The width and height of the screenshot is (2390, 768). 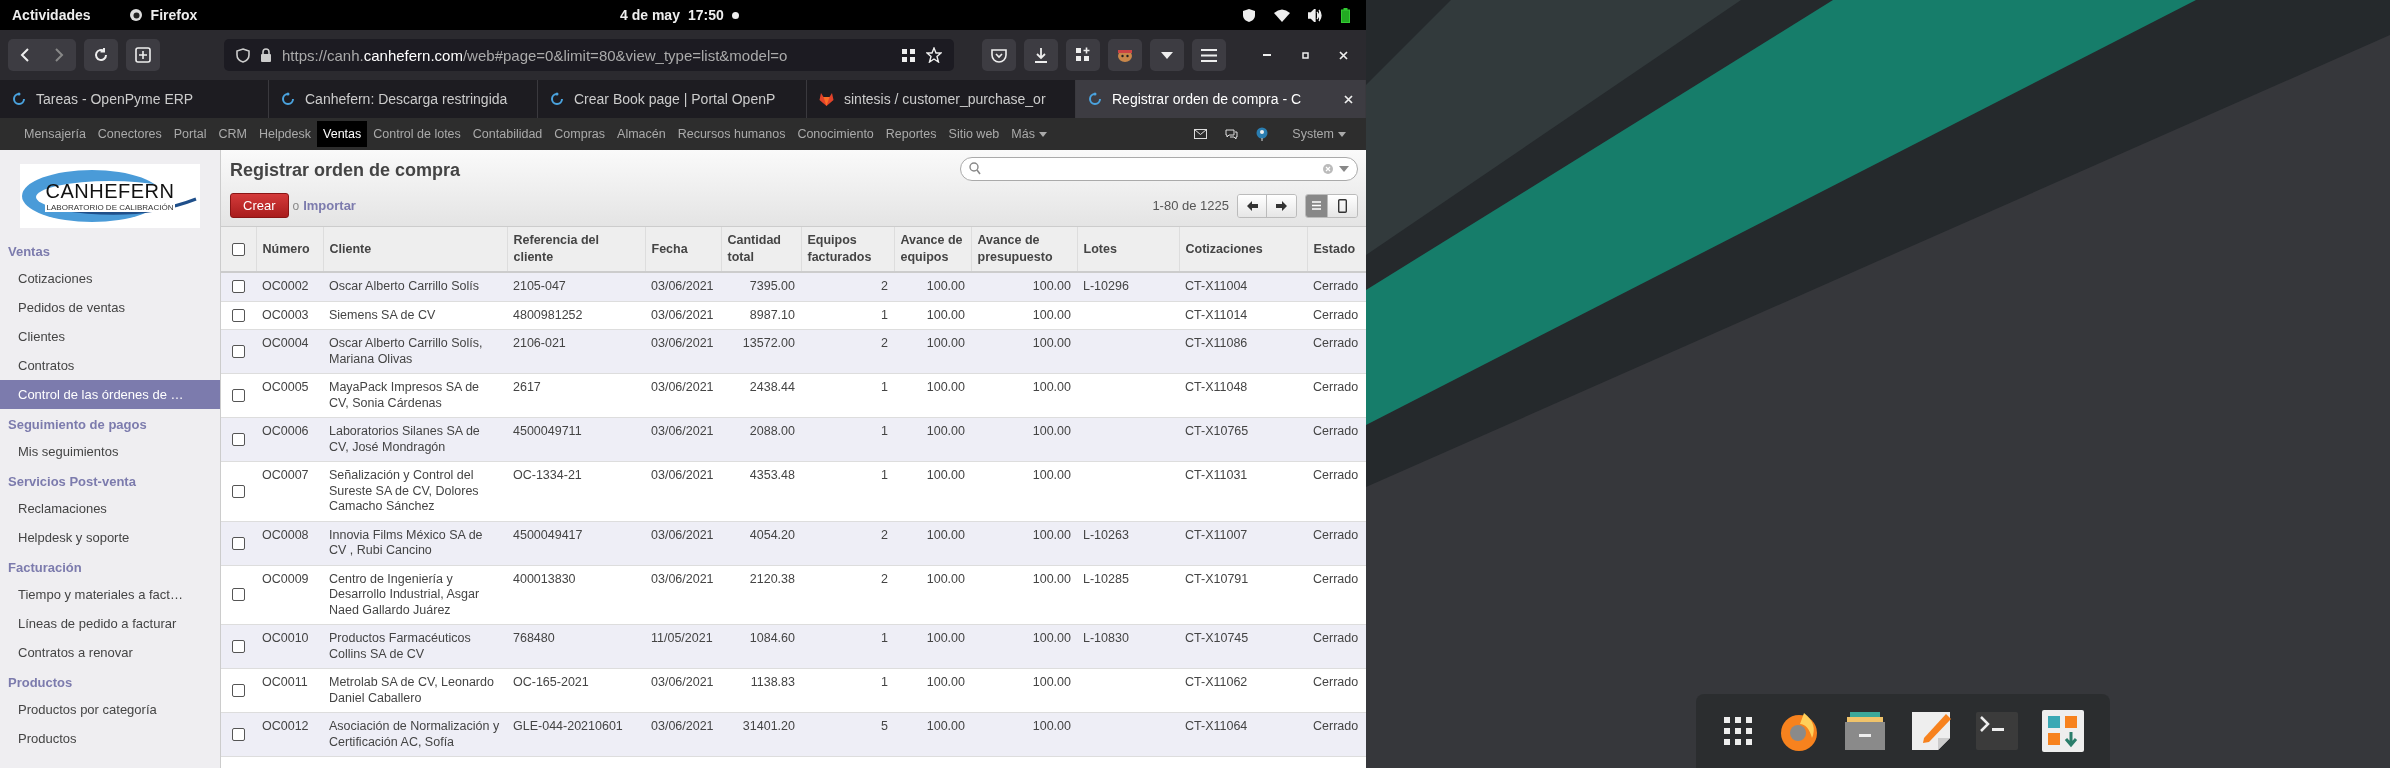 What do you see at coordinates (110, 508) in the screenshot?
I see `sidebar-item: Reclamaciones` at bounding box center [110, 508].